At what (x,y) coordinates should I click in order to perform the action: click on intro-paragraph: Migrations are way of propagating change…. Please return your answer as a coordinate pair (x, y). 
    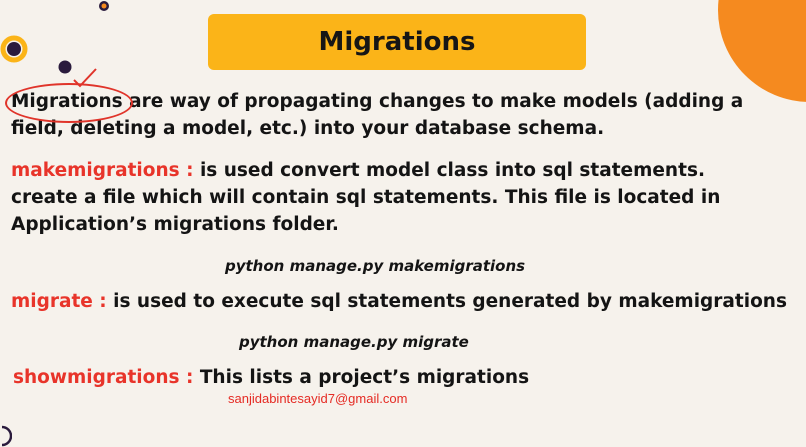
    Looking at the image, I should click on (403, 112).